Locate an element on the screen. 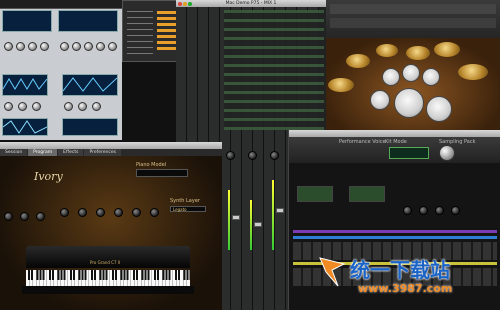 This screenshot has height=310, width=500. piano-titlebar is located at coordinates (111, 145).